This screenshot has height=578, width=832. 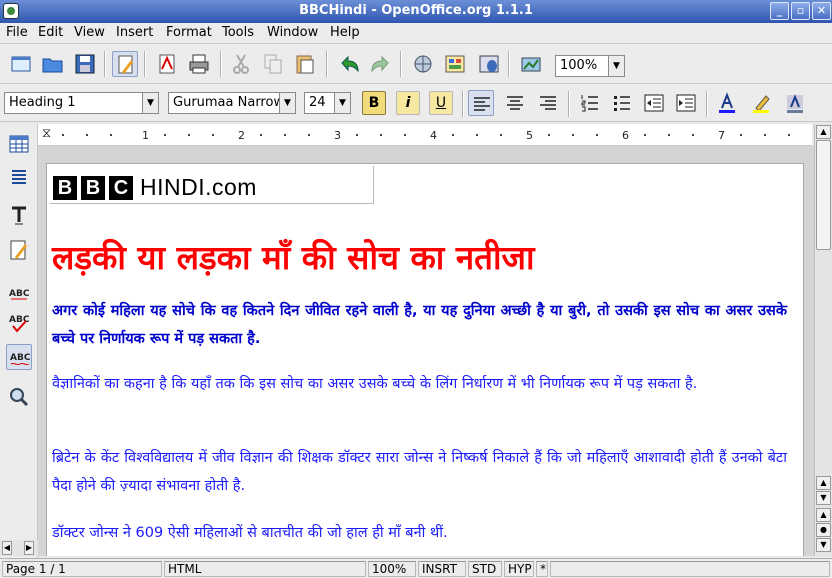 What do you see at coordinates (727, 103) in the screenshot?
I see `font-color-icon` at bounding box center [727, 103].